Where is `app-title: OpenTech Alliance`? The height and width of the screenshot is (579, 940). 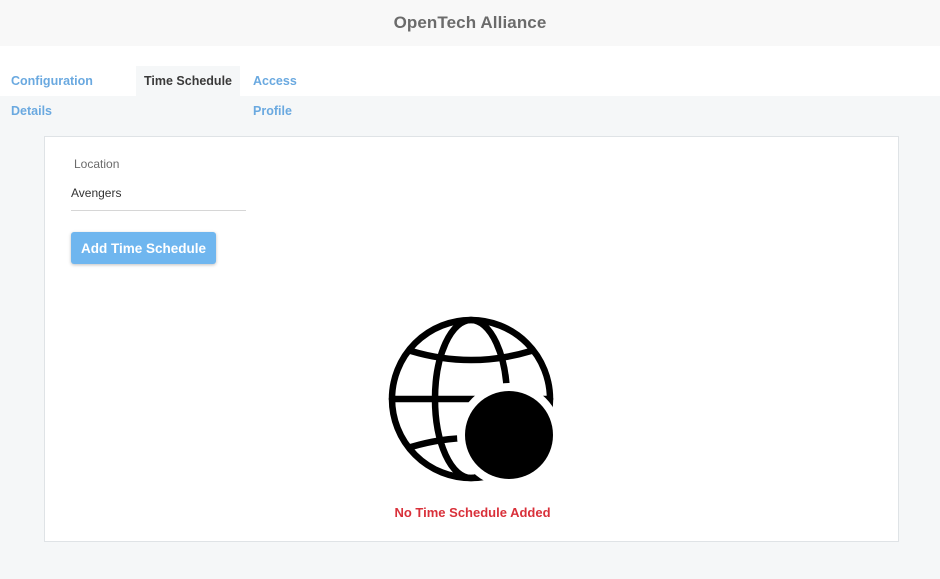
app-title: OpenTech Alliance is located at coordinates (470, 22).